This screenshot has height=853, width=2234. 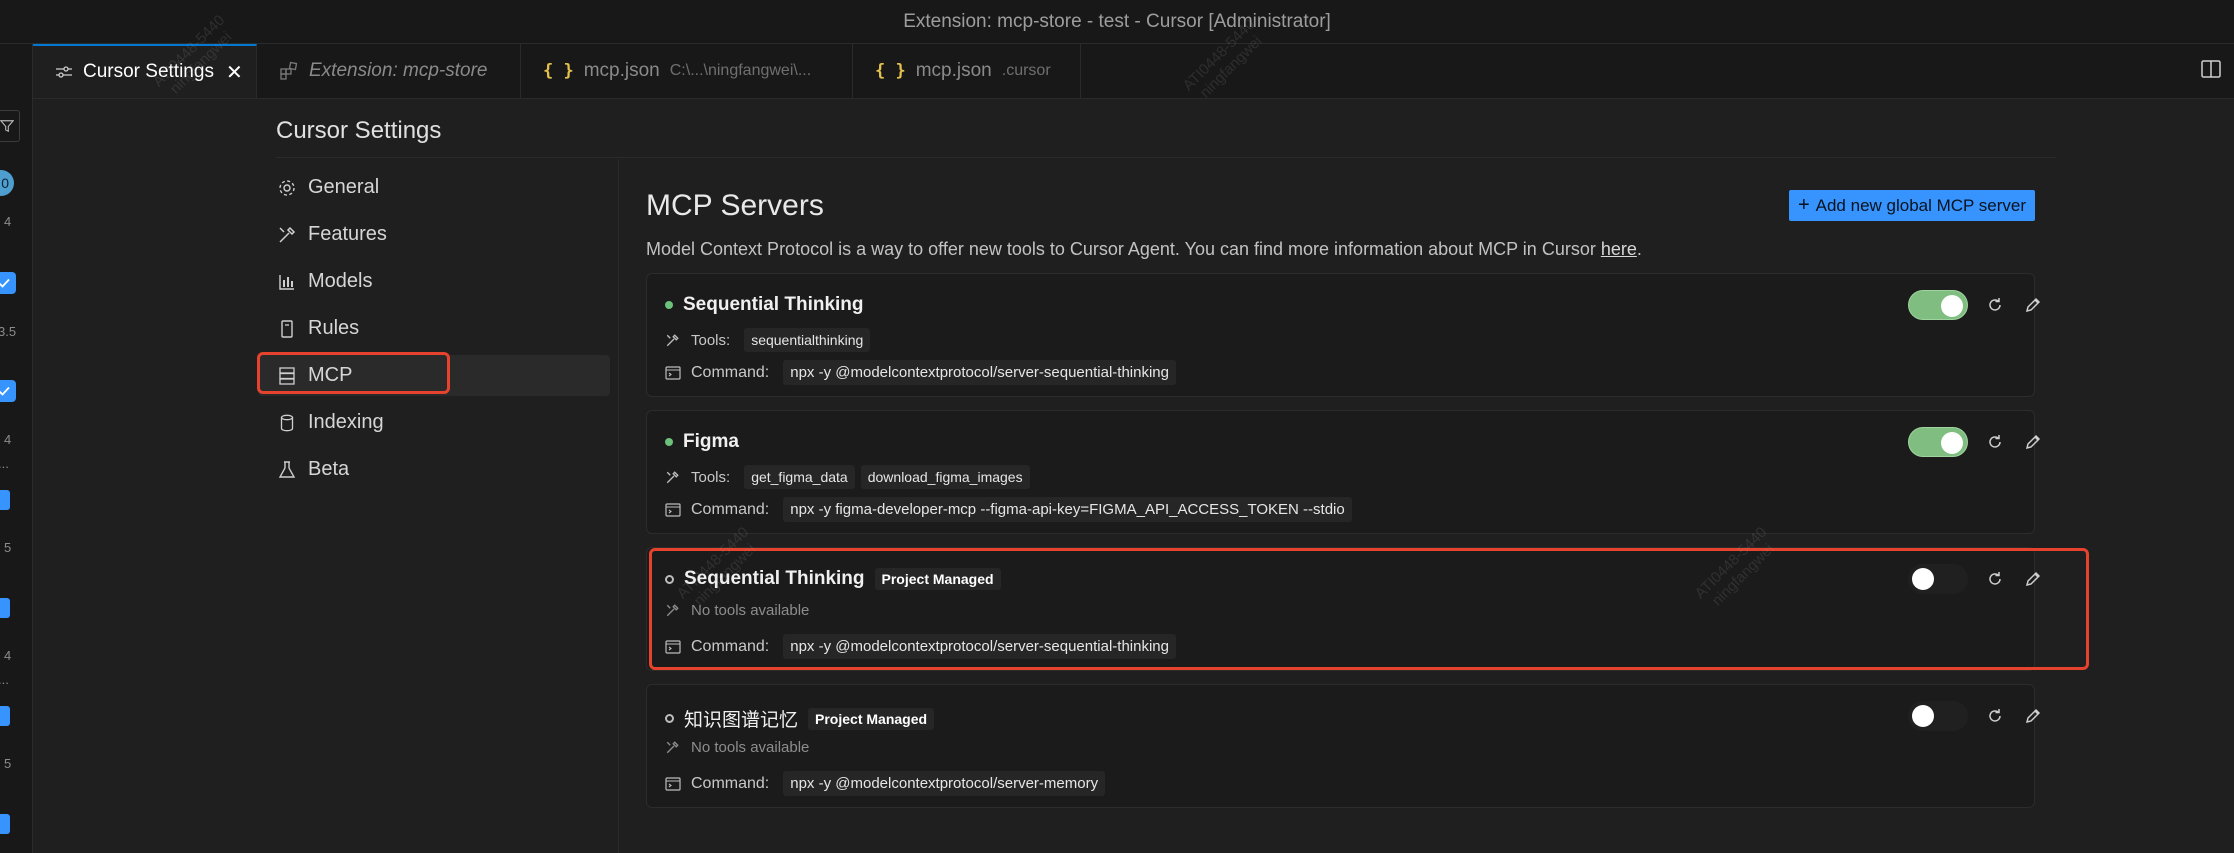 I want to click on database-icon, so click(x=287, y=423).